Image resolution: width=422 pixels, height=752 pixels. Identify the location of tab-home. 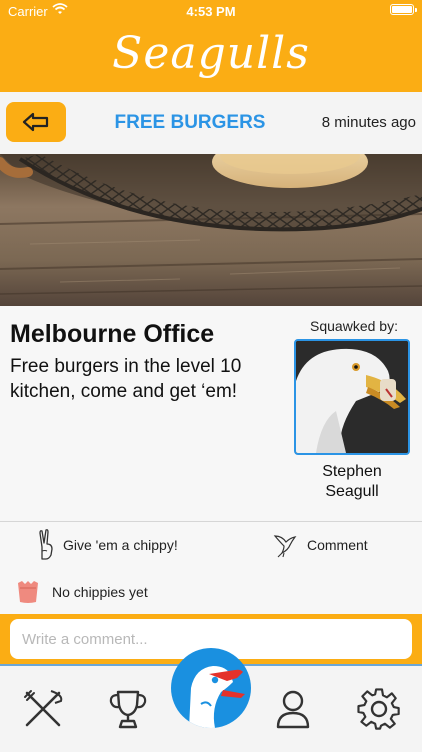
(211, 688).